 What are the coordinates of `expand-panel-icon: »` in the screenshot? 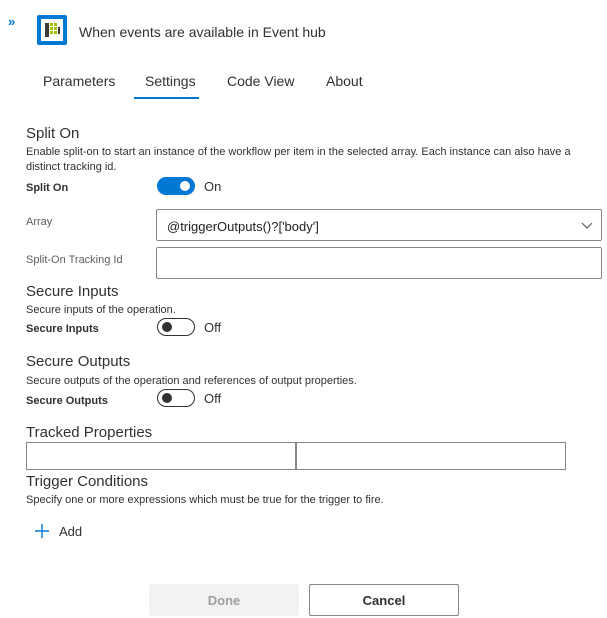 It's located at (11, 21).